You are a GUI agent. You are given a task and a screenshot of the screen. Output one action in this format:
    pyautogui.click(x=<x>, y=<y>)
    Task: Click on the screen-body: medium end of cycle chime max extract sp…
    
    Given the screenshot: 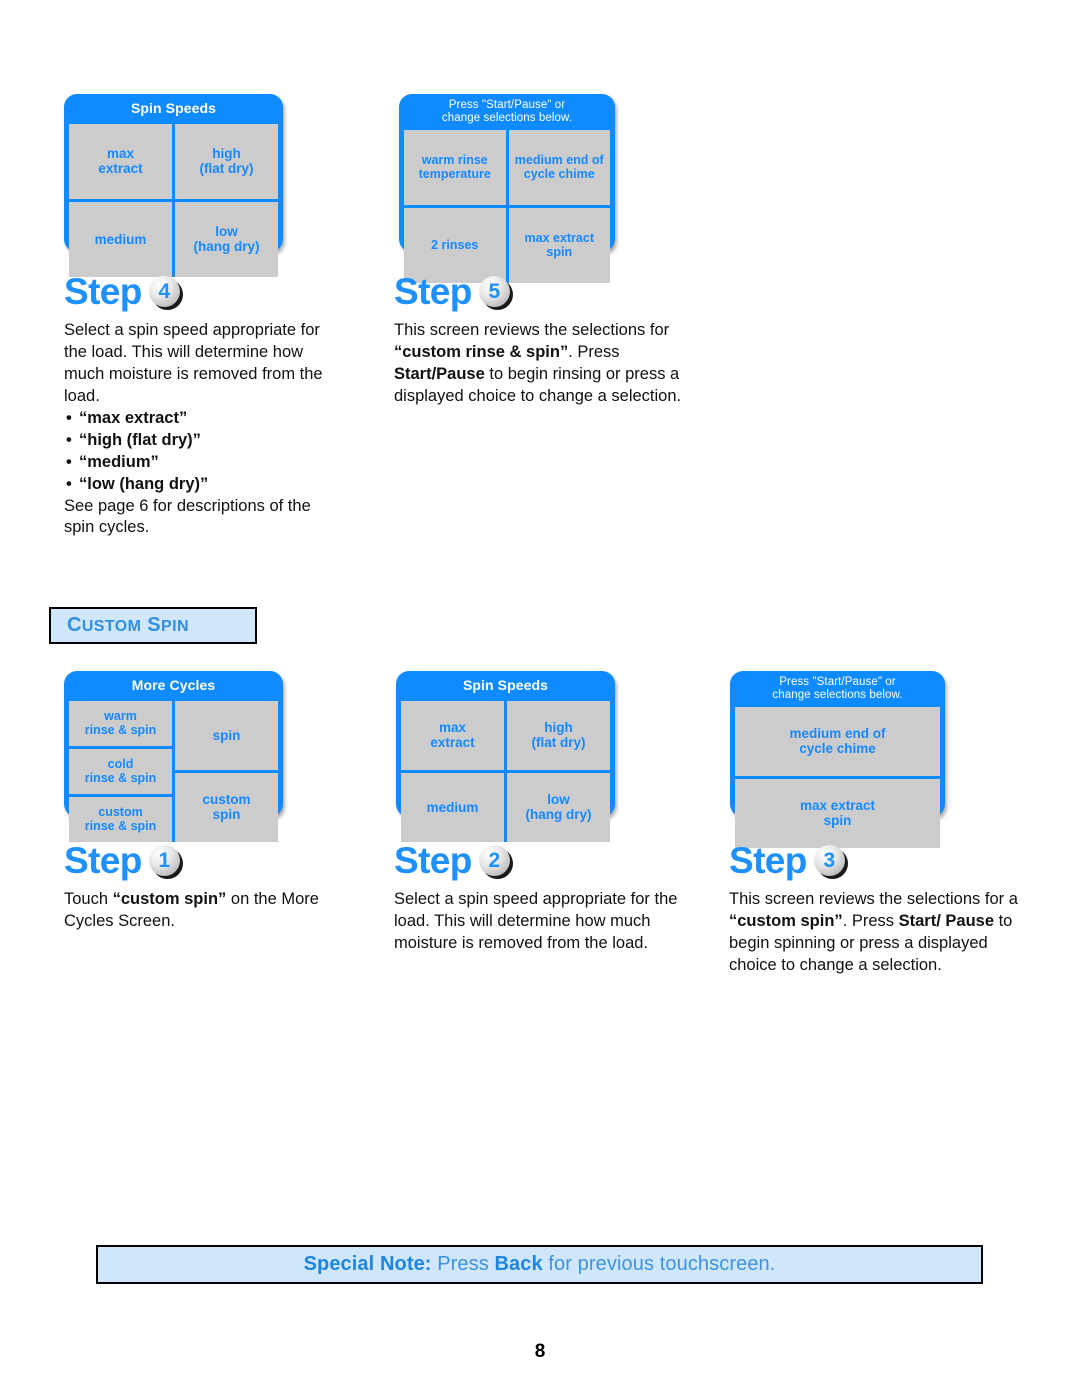 What is the action you would take?
    pyautogui.click(x=837, y=777)
    